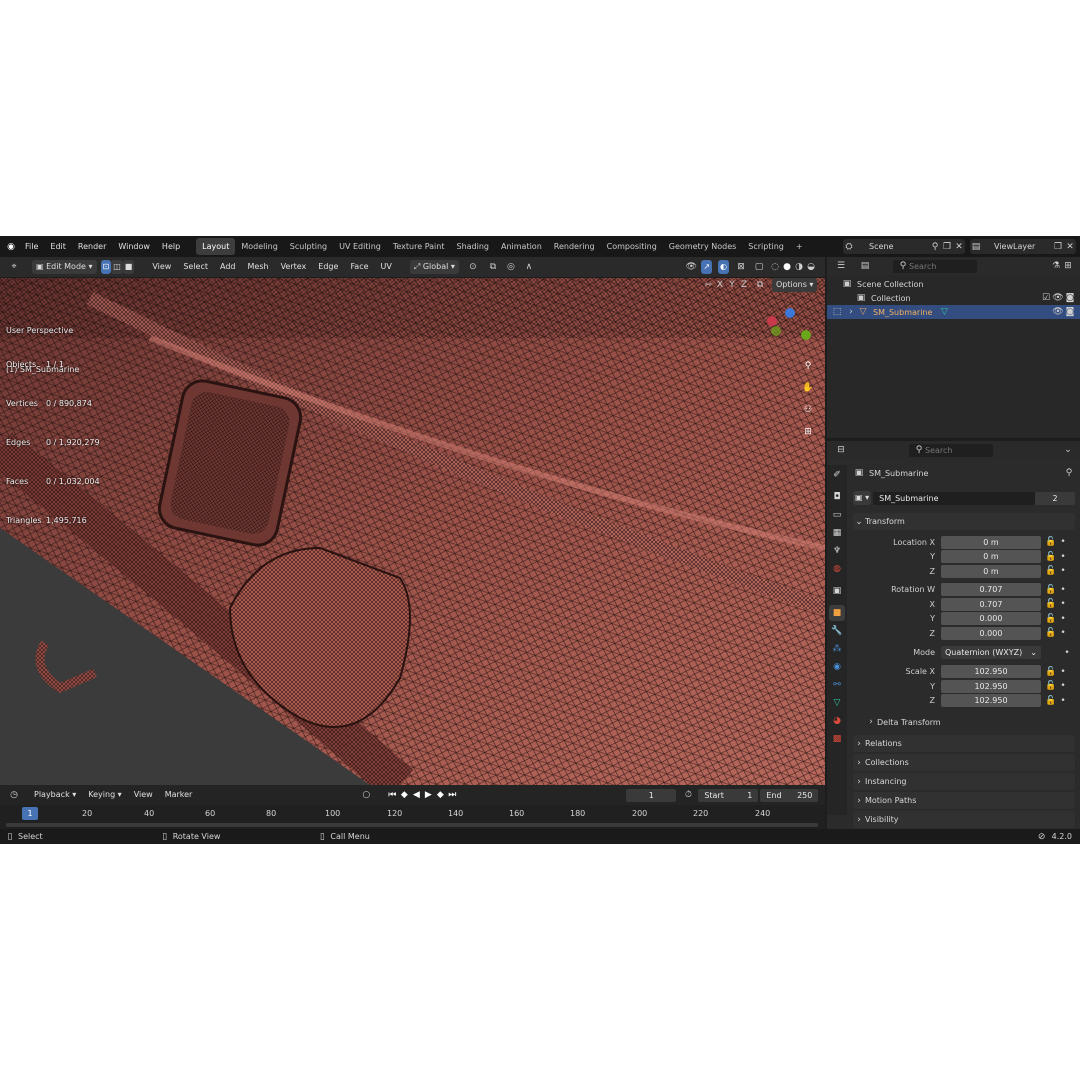 This screenshot has height=1080, width=1080. I want to click on jump-end-icon: ⏭, so click(452, 795).